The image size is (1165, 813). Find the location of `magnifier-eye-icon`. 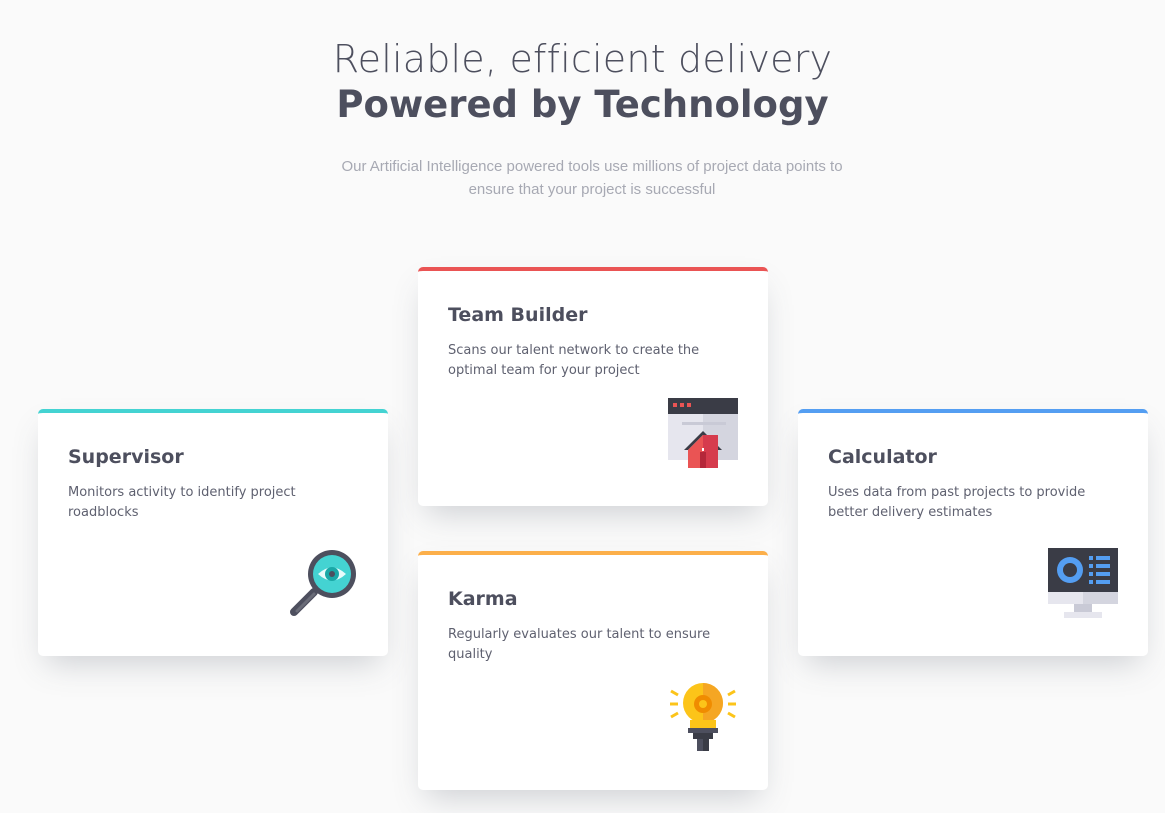

magnifier-eye-icon is located at coordinates (323, 583).